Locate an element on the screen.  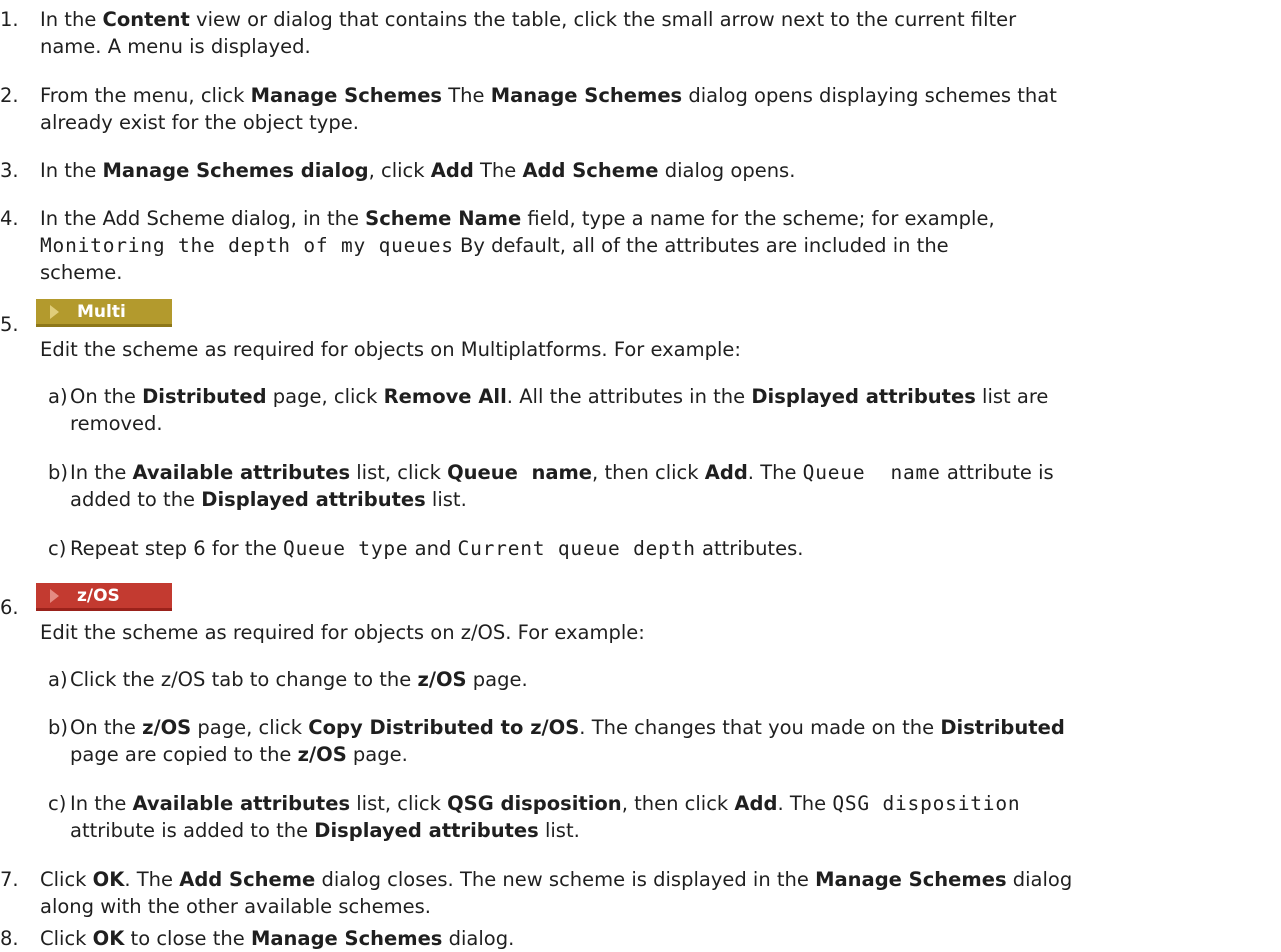
text-run: page are copied to the is located at coordinates (184, 754).